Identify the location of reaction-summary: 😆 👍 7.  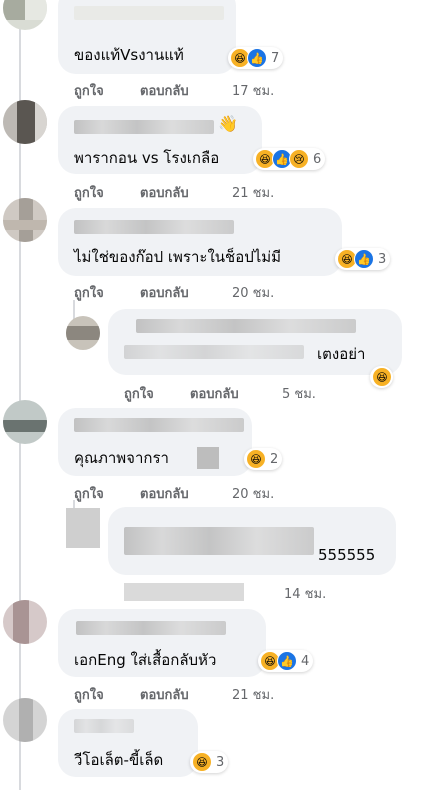
(256, 58).